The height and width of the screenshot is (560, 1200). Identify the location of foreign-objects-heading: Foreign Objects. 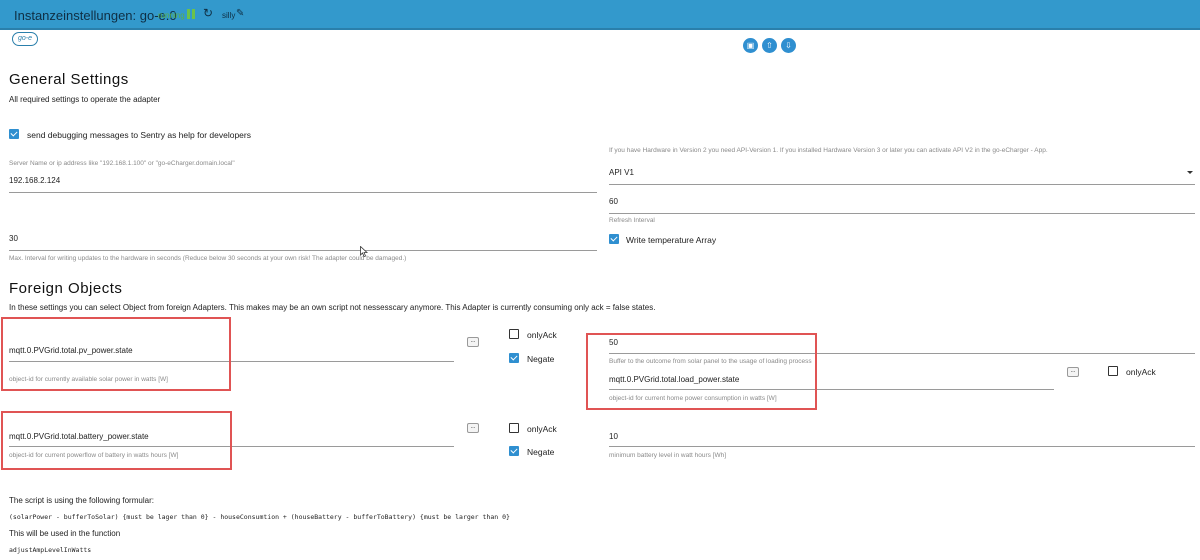
(66, 288).